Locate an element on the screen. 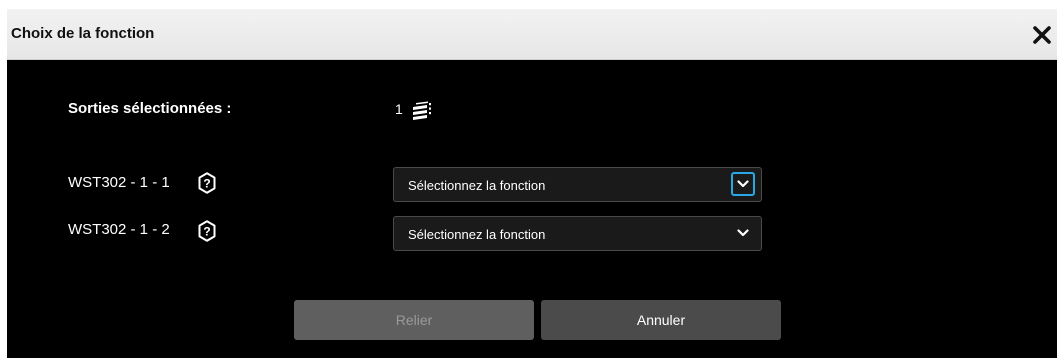  link-button: Relier is located at coordinates (414, 320).